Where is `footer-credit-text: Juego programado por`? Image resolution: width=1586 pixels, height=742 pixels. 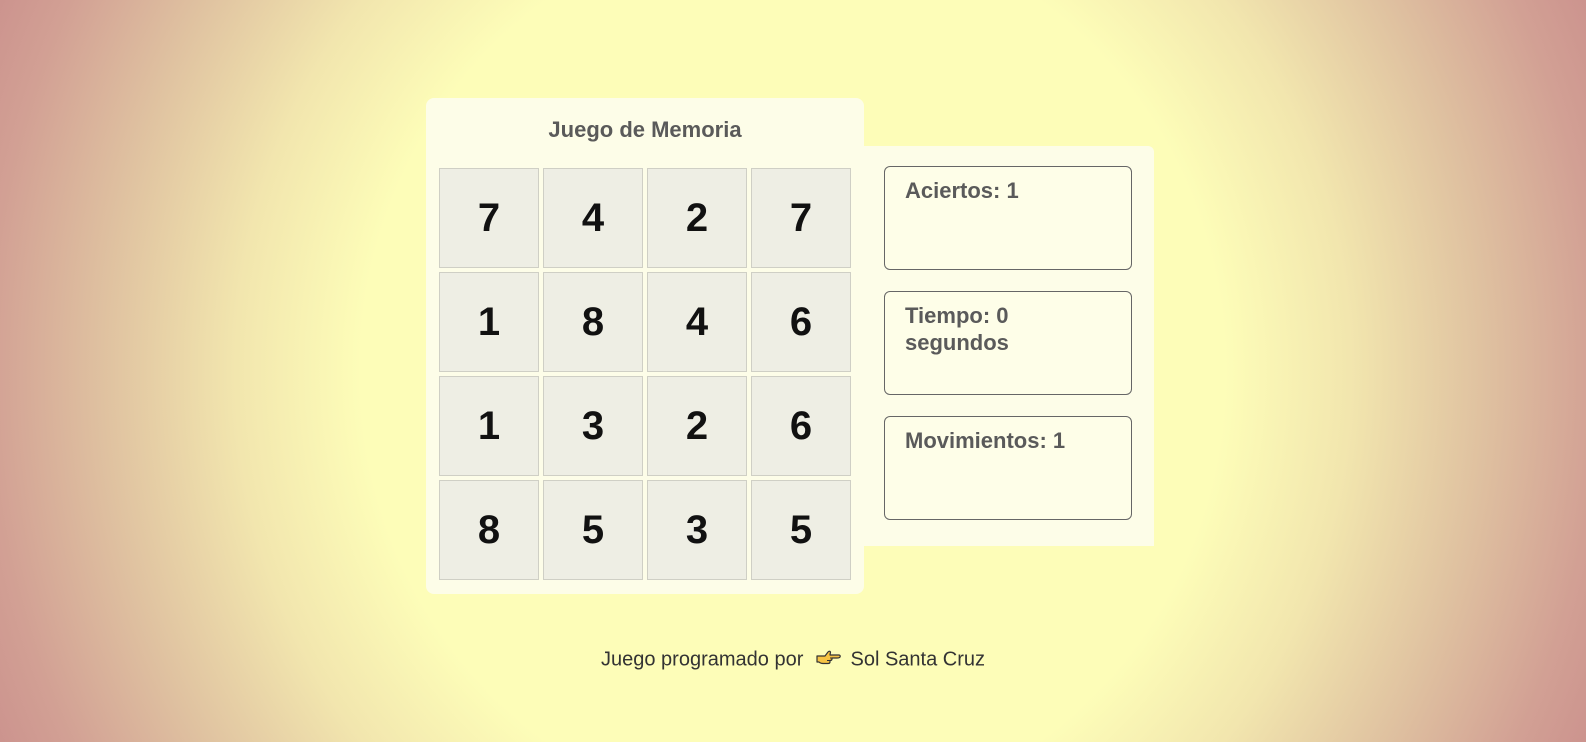
footer-credit-text: Juego programado por is located at coordinates (702, 659).